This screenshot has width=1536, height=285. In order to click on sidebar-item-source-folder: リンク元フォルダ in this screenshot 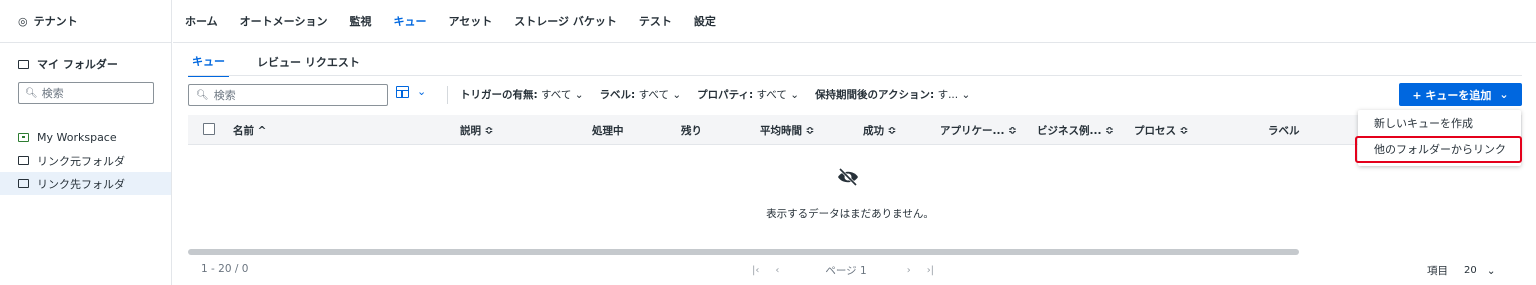, I will do `click(85, 160)`.